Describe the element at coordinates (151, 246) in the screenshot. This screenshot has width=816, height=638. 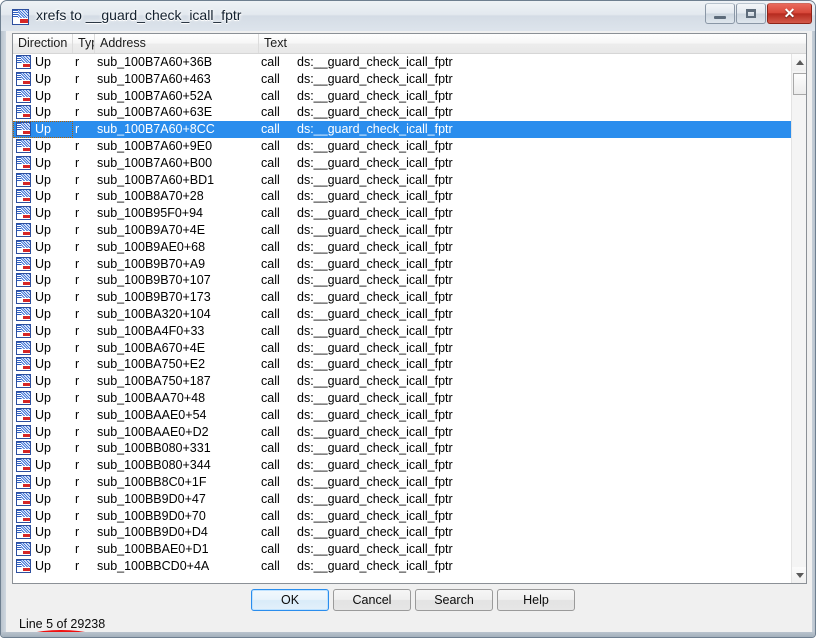
I see `cell-address: sub_100B9AE0+68` at that location.